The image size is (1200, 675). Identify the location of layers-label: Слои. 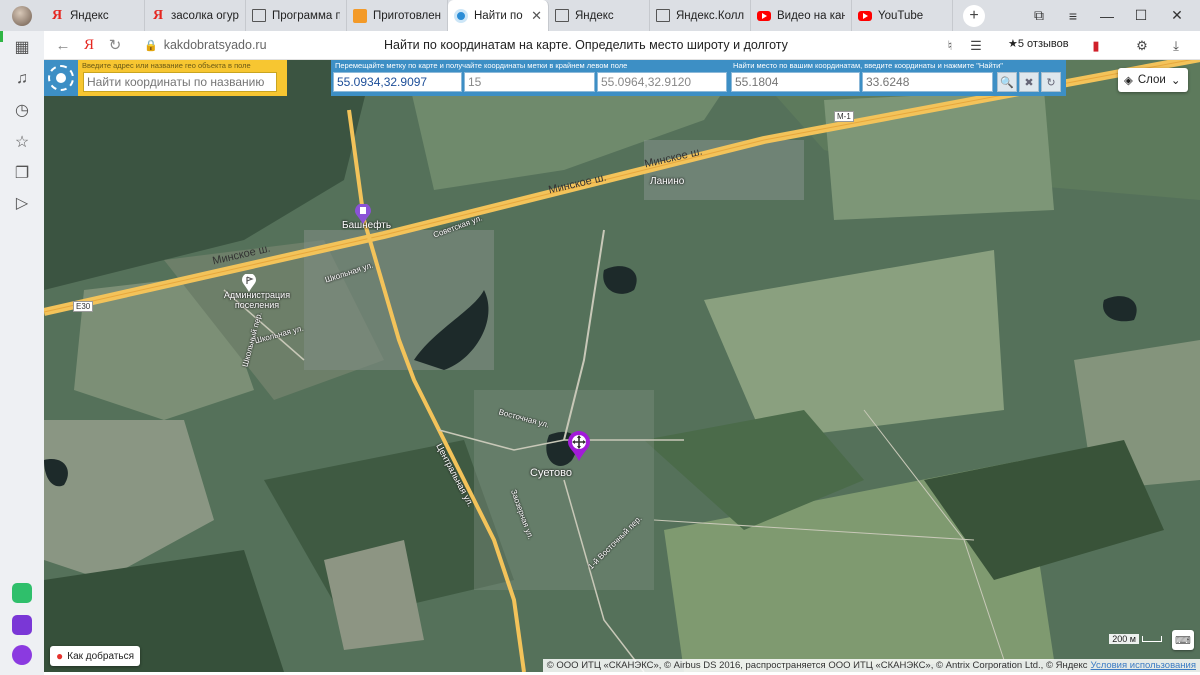
(1151, 80).